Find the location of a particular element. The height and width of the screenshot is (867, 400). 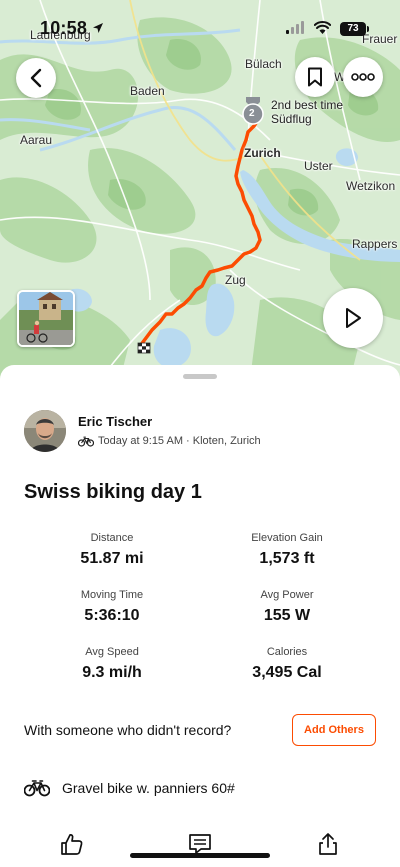

more-options-button is located at coordinates (363, 77).